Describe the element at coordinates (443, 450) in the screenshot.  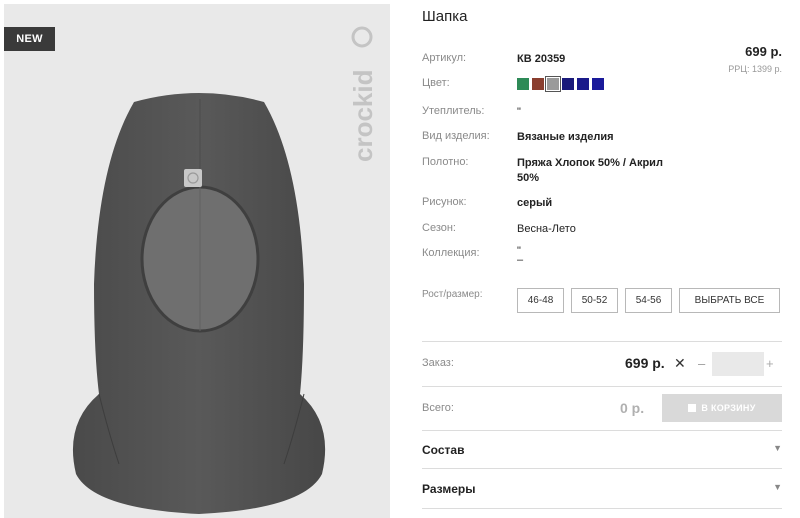
I see `accordion-label: Состав` at that location.